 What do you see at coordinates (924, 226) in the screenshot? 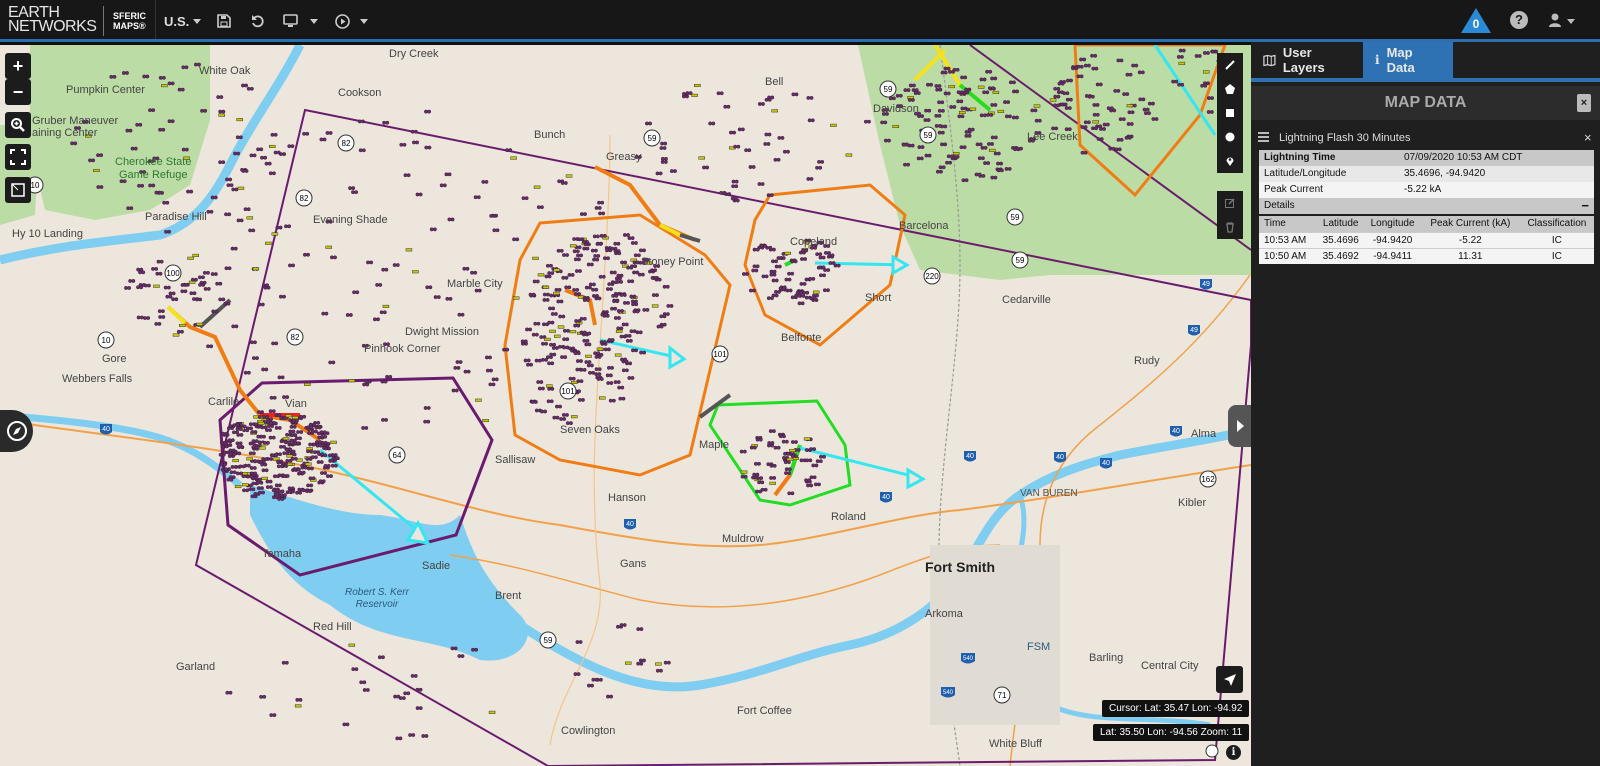
I see `place-label: Barcelona` at bounding box center [924, 226].